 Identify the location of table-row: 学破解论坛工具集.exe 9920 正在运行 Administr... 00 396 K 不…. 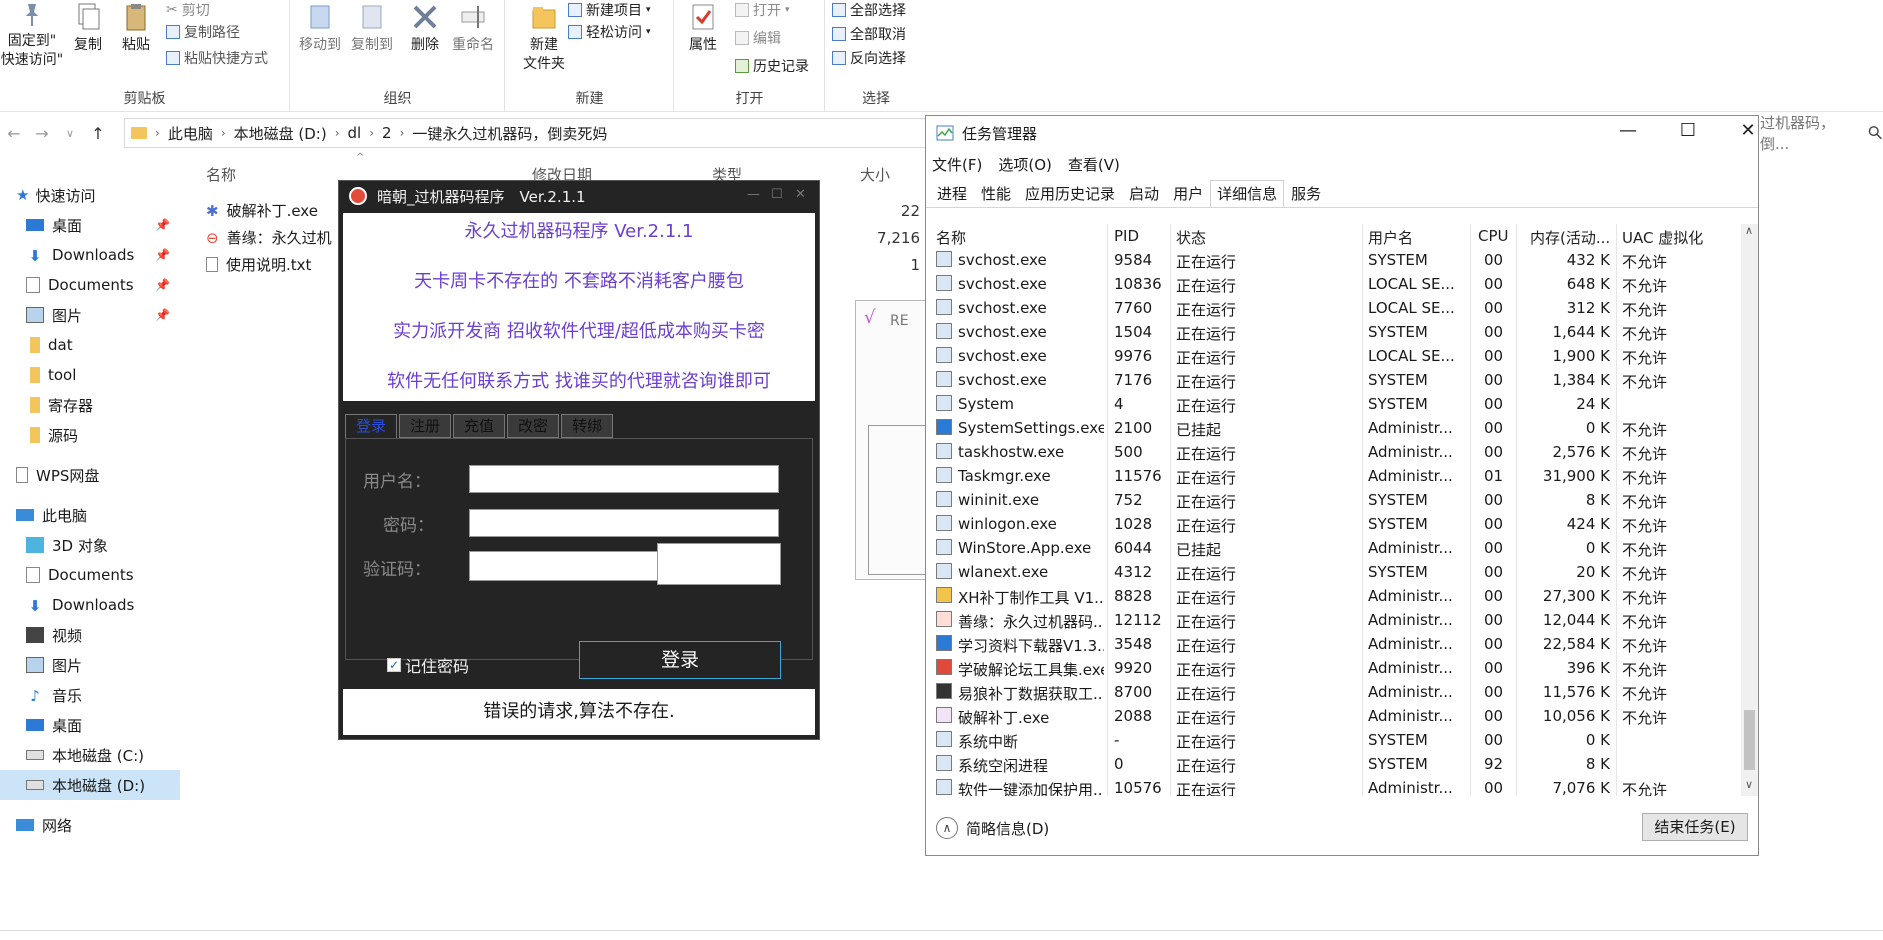
(1335, 668).